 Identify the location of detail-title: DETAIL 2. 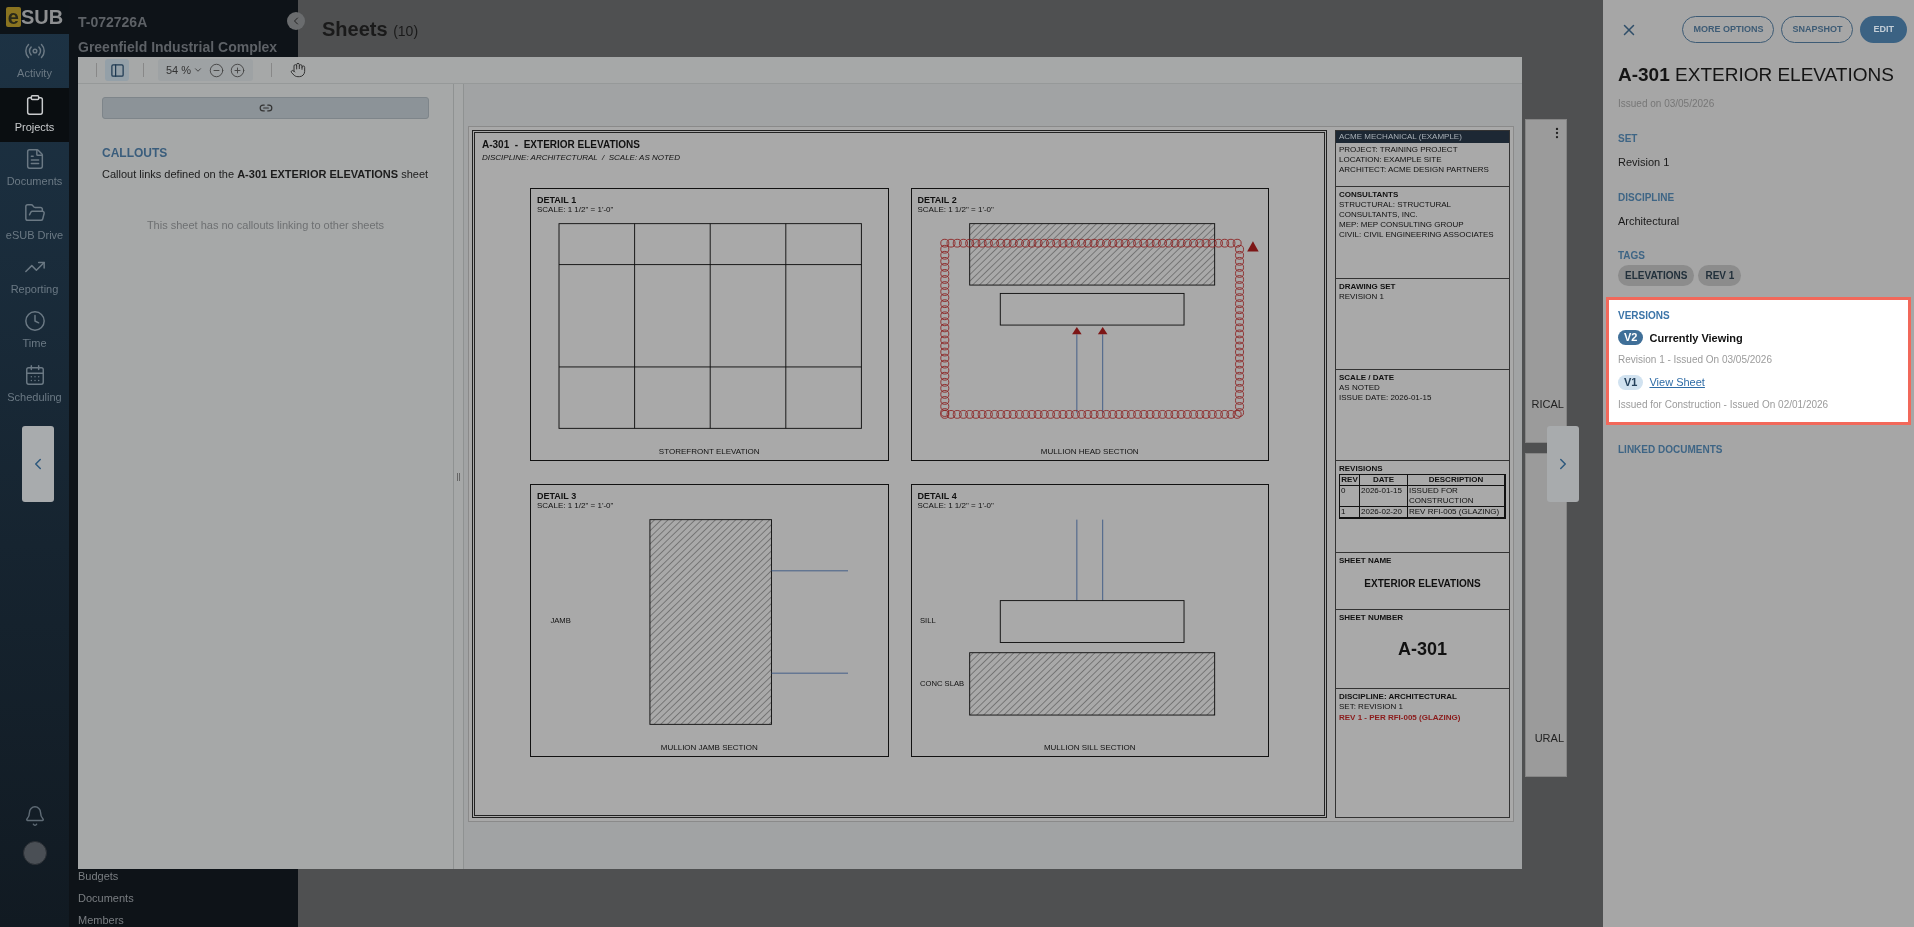
(937, 200).